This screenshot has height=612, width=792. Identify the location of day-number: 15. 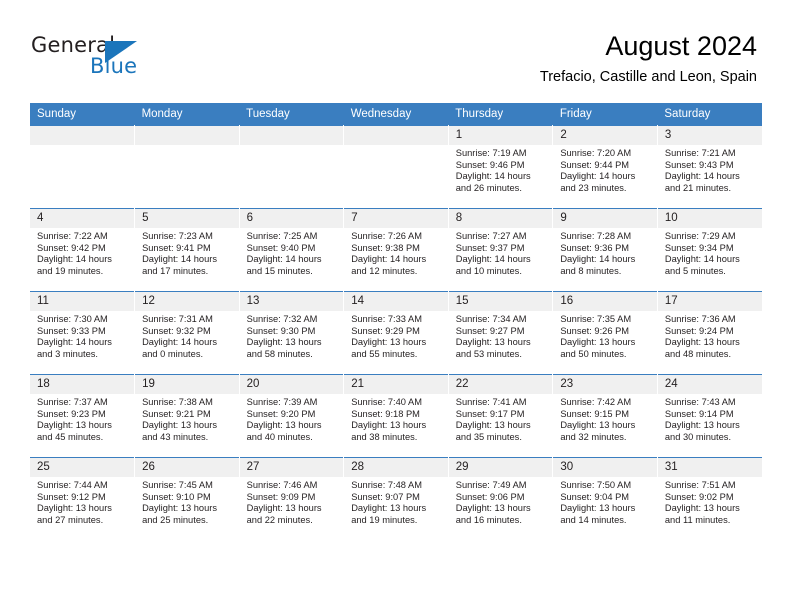
(500, 301).